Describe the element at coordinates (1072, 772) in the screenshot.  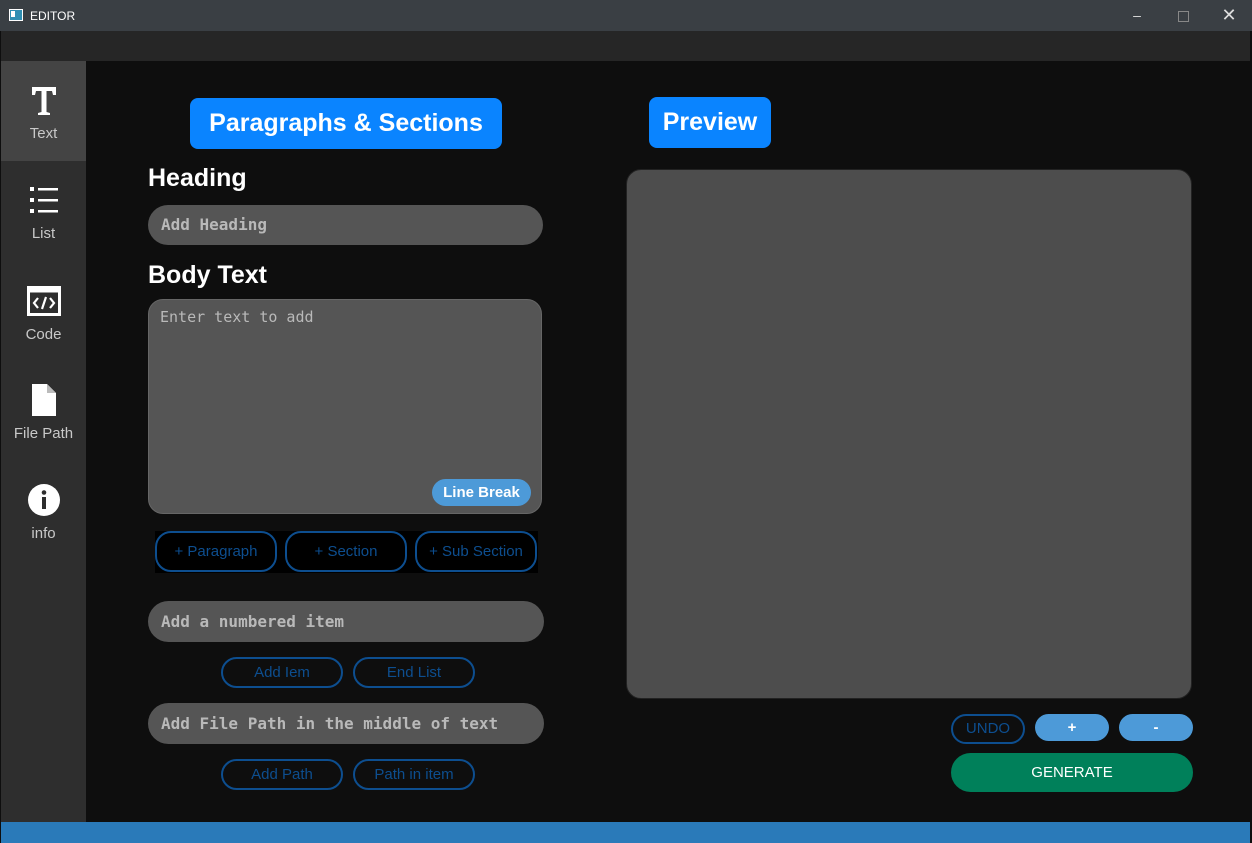
I see `generate-button: GENERATE` at that location.